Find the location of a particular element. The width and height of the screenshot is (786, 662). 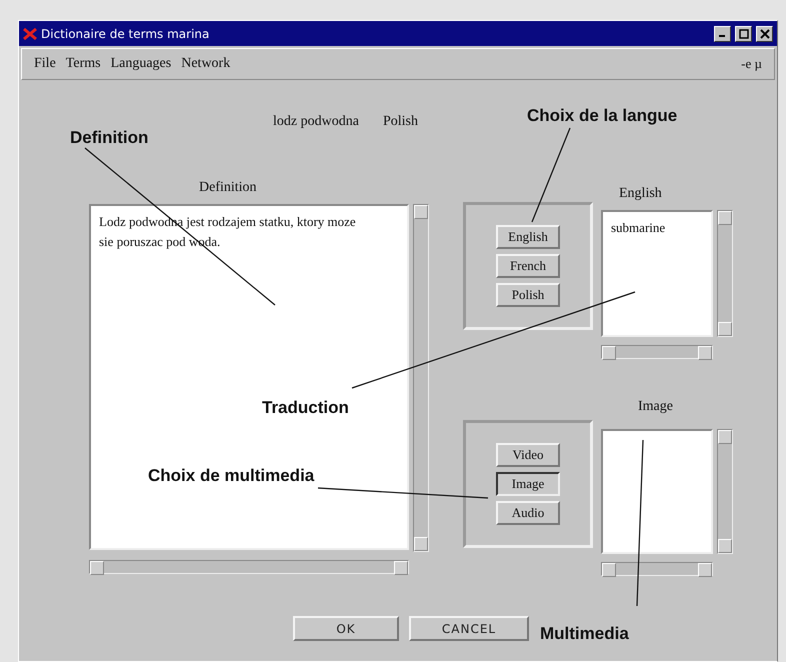

close-icon is located at coordinates (765, 33).